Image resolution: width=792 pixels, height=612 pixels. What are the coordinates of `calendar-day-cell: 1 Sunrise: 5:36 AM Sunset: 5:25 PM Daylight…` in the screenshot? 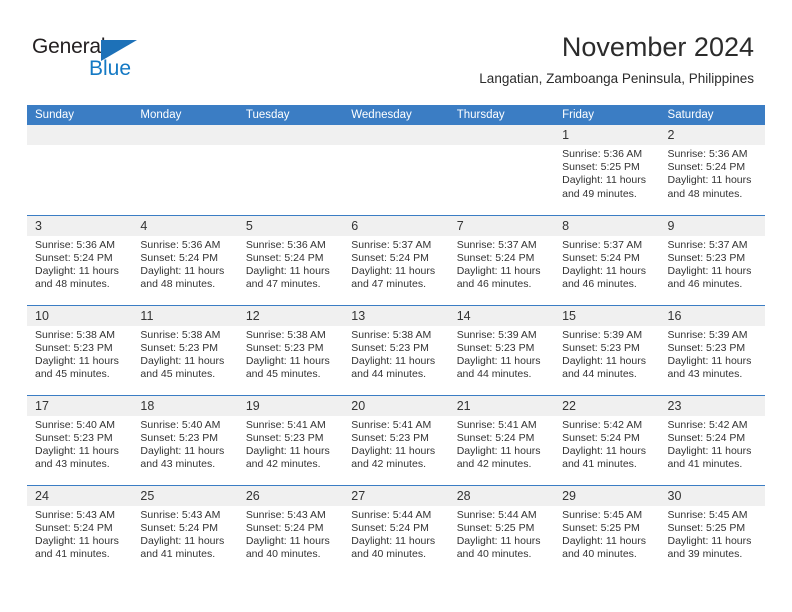 It's located at (607, 170).